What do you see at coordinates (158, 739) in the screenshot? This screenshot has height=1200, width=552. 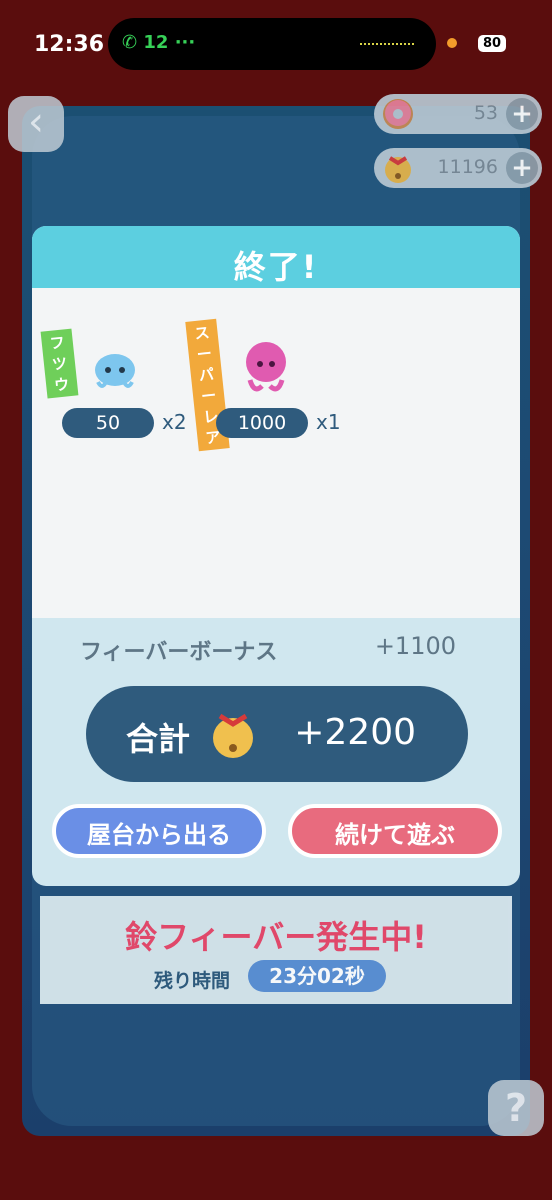 I see `total-label: 合計` at bounding box center [158, 739].